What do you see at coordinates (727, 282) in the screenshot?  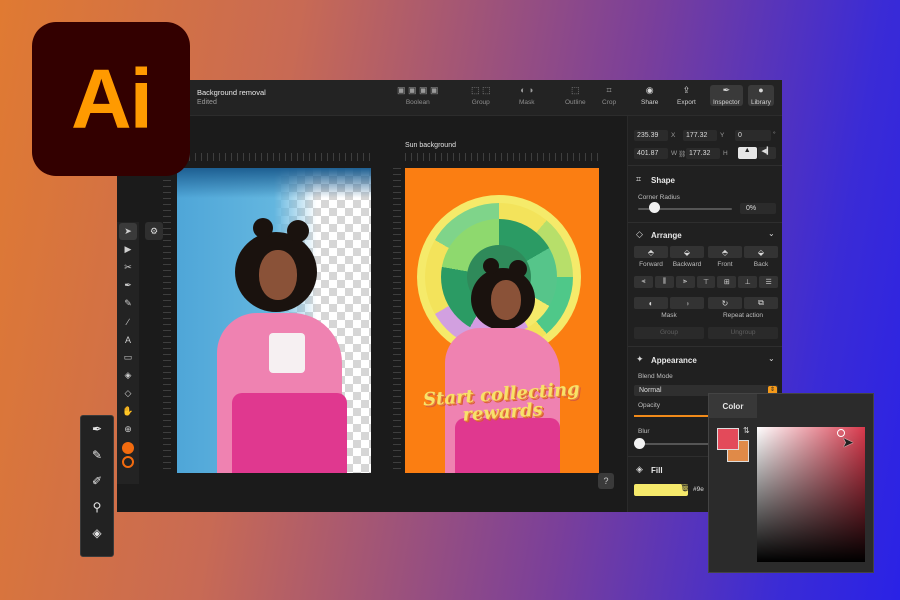 I see `align-middle-icon: ⊞` at bounding box center [727, 282].